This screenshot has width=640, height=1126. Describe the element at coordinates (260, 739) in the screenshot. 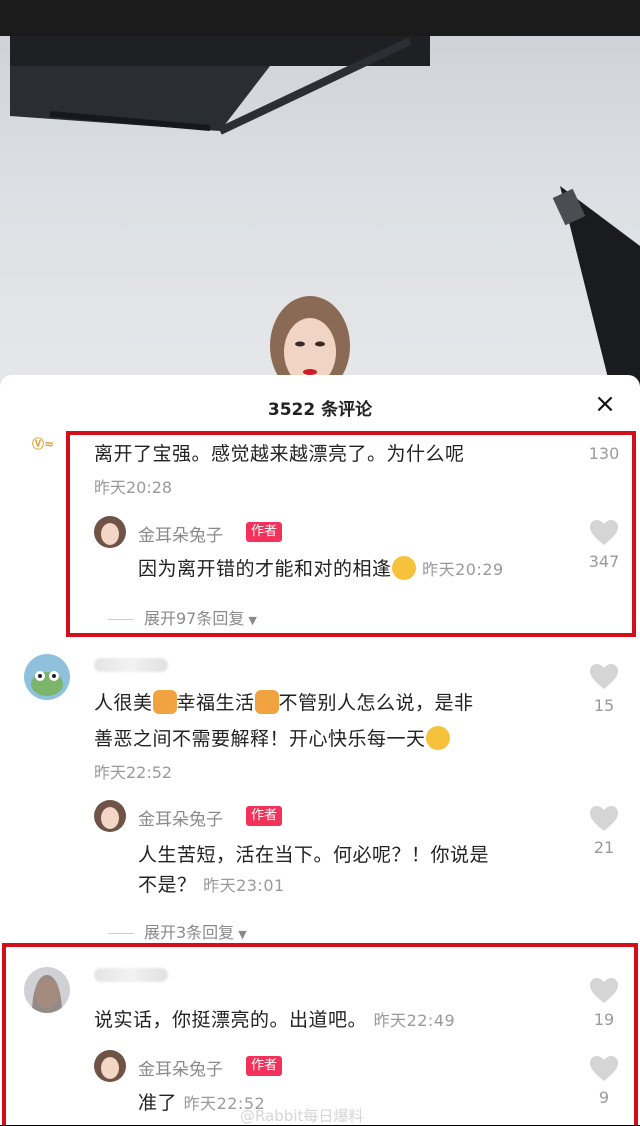

I see `comment-text-part: 善恶之间不需要解释！开心快乐每一天` at that location.